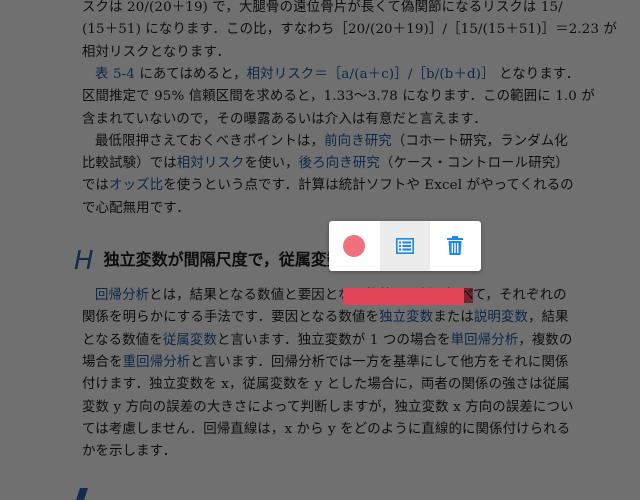 Image resolution: width=640 pixels, height=500 pixels. I want to click on text-line: で心配無用です．, so click(322, 209).